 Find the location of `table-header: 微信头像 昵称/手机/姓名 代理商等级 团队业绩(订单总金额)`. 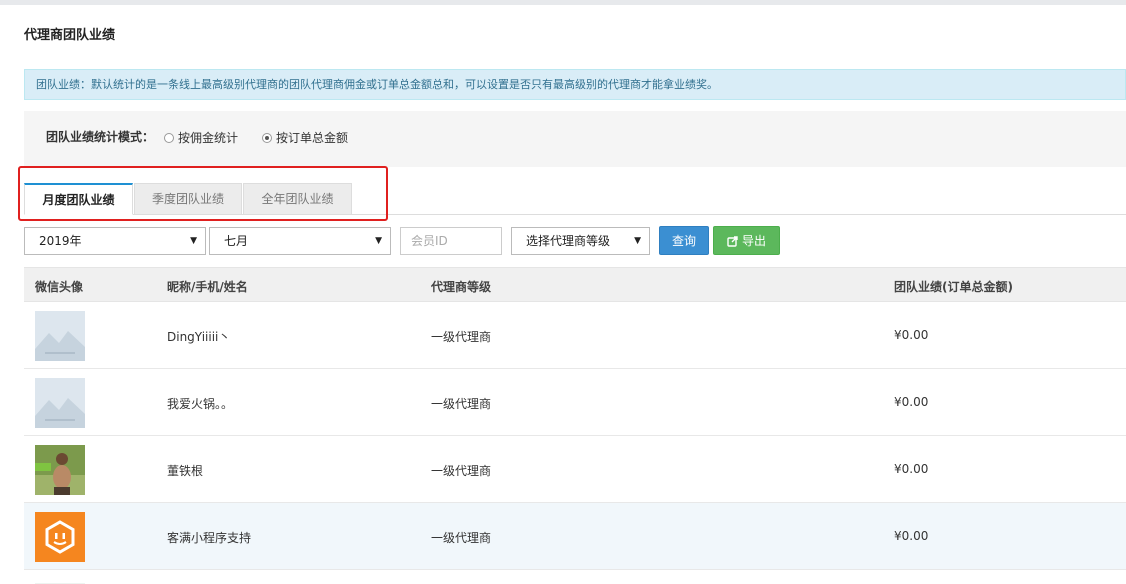

table-header: 微信头像 昵称/手机/姓名 代理商等级 团队业绩(订单总金额) is located at coordinates (575, 284).